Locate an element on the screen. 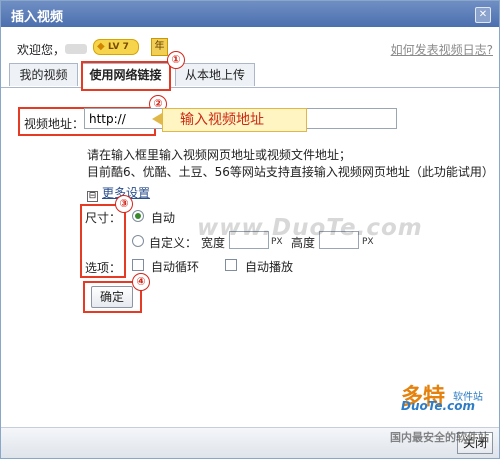 The width and height of the screenshot is (500, 459). center-watermark: www.DuoTe.com is located at coordinates (310, 228).